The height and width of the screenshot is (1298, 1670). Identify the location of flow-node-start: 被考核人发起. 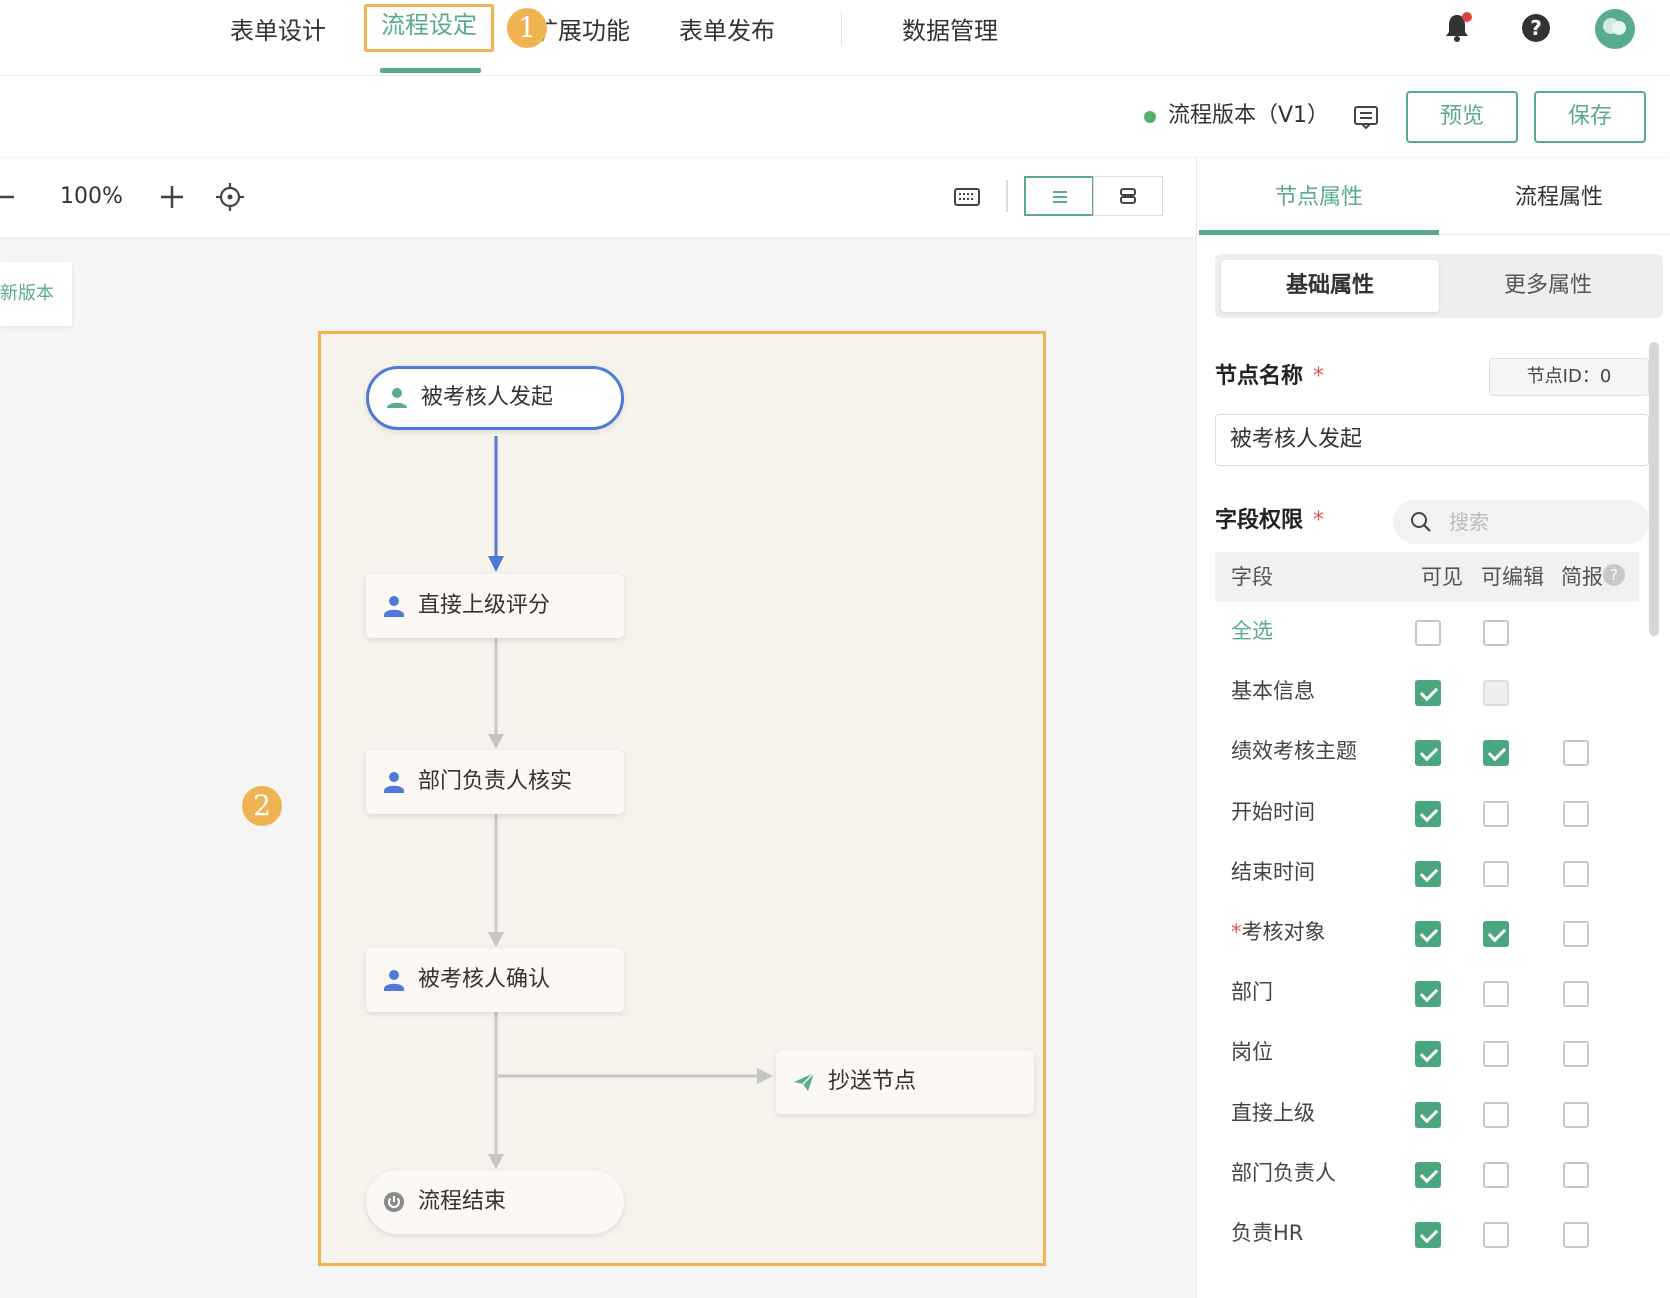
(495, 398).